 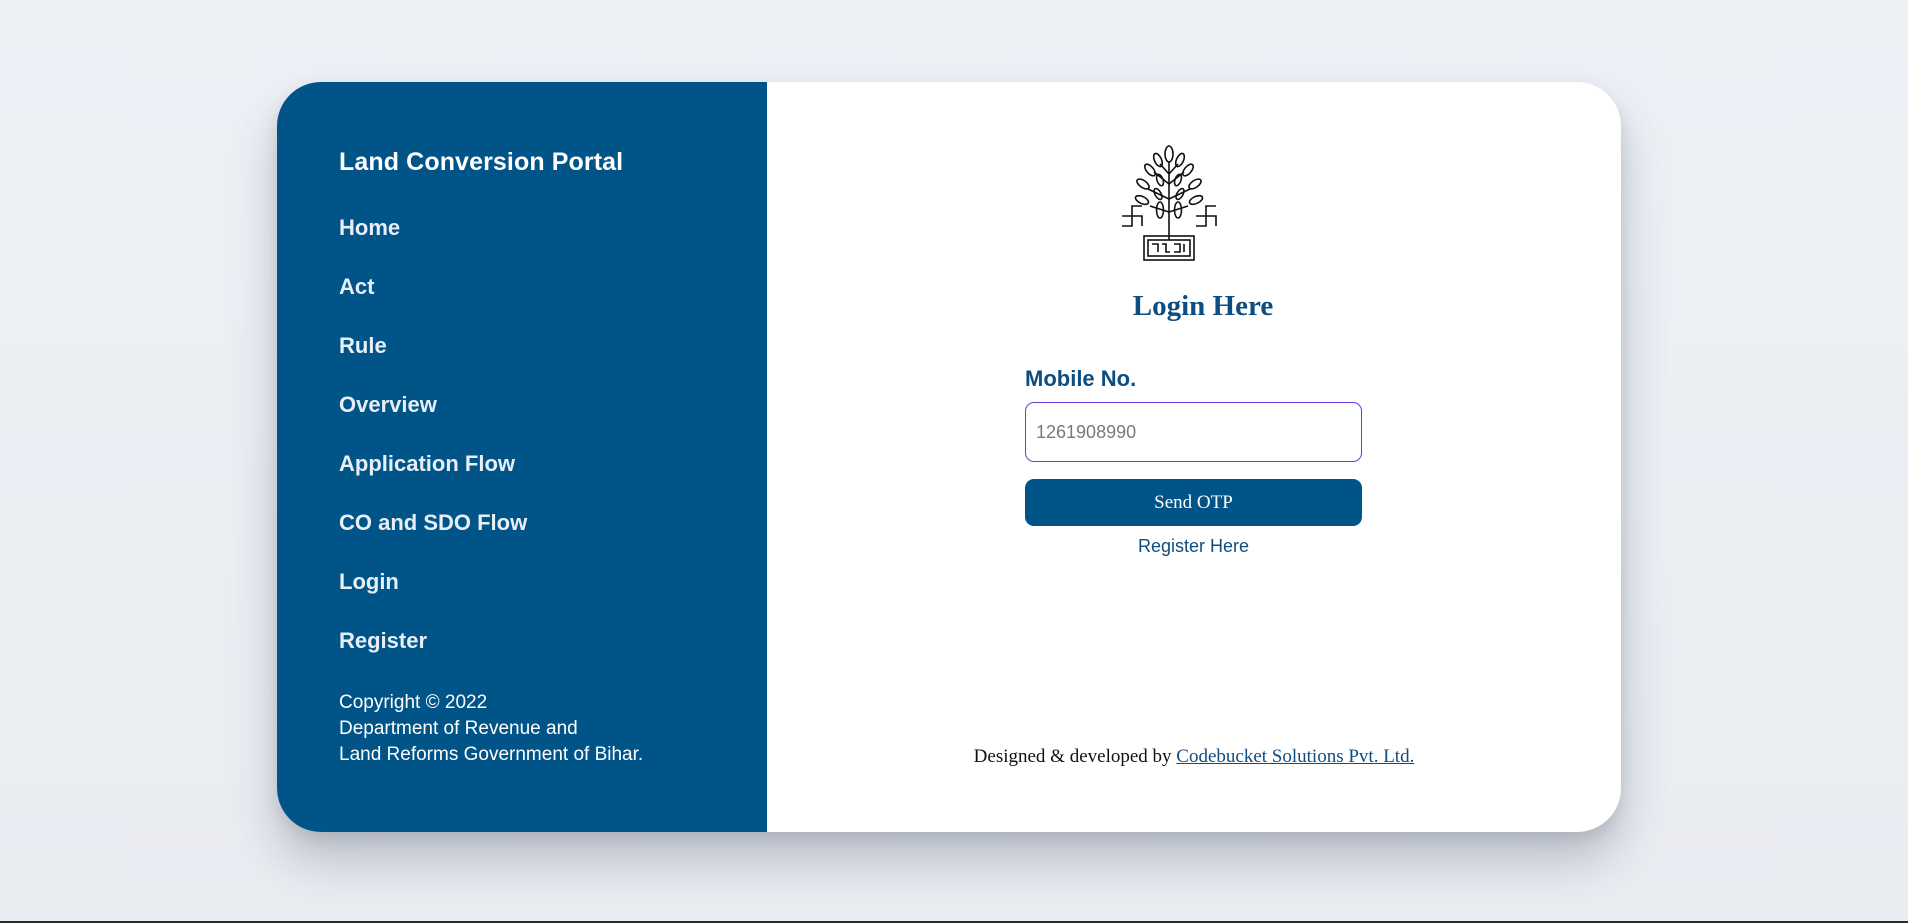 What do you see at coordinates (433, 243) in the screenshot?
I see `sidebar-item-home: Home` at bounding box center [433, 243].